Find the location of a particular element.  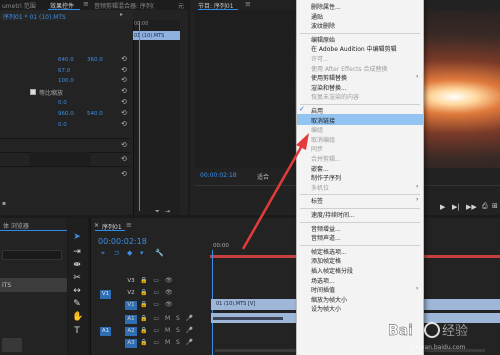

svg-text: 经验 is located at coordinates (455, 331).